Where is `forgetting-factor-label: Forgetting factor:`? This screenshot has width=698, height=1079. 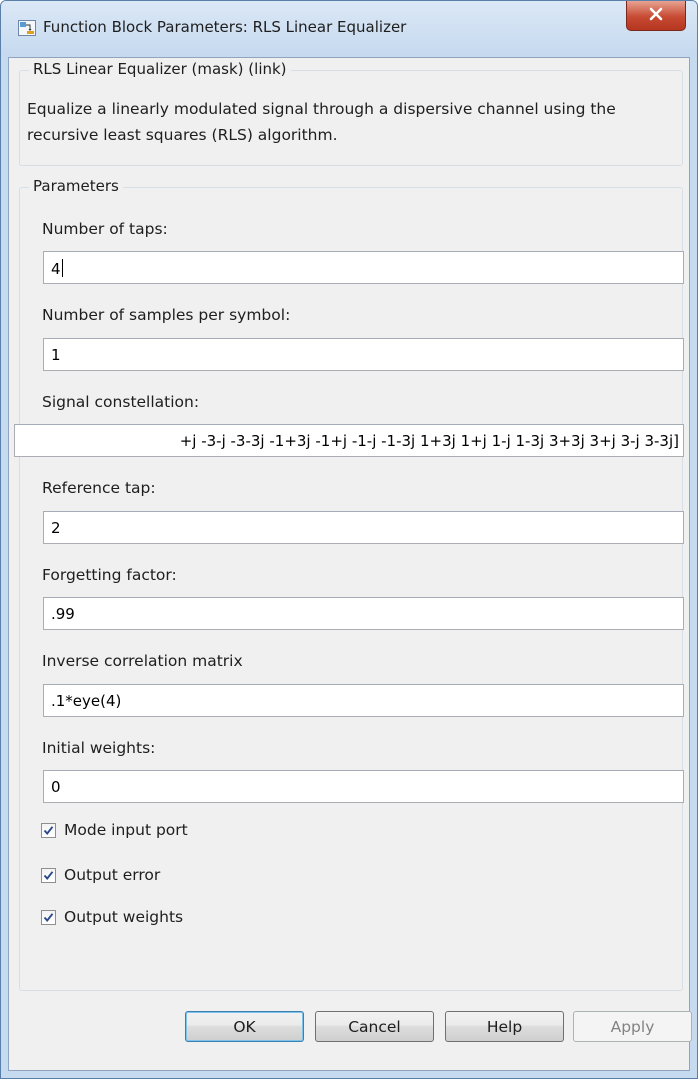 forgetting-factor-label: Forgetting factor: is located at coordinates (109, 575).